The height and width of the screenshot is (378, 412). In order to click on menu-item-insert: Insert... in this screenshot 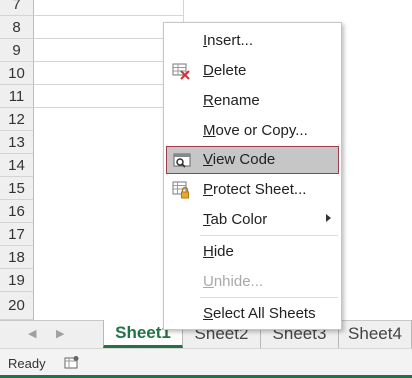, I will do `click(252, 41)`.